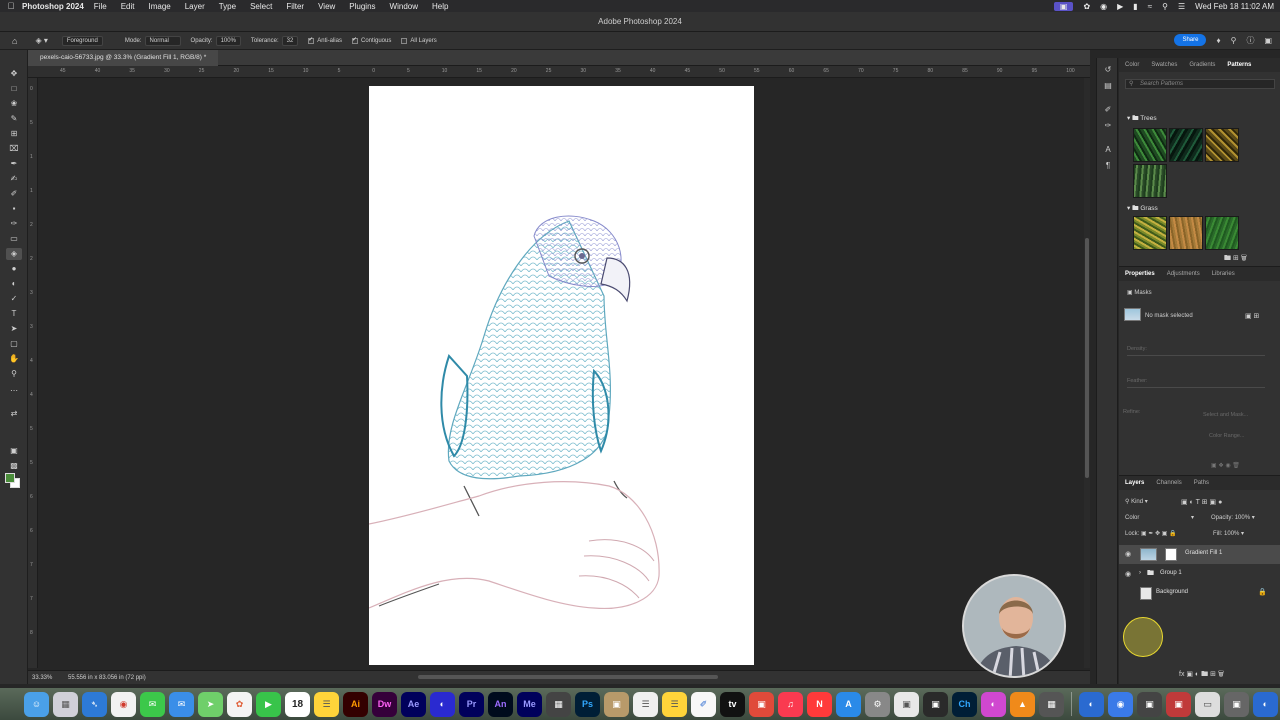 The image size is (1280, 720). What do you see at coordinates (1087, 373) in the screenshot?
I see `vertical-scrollbar` at bounding box center [1087, 373].